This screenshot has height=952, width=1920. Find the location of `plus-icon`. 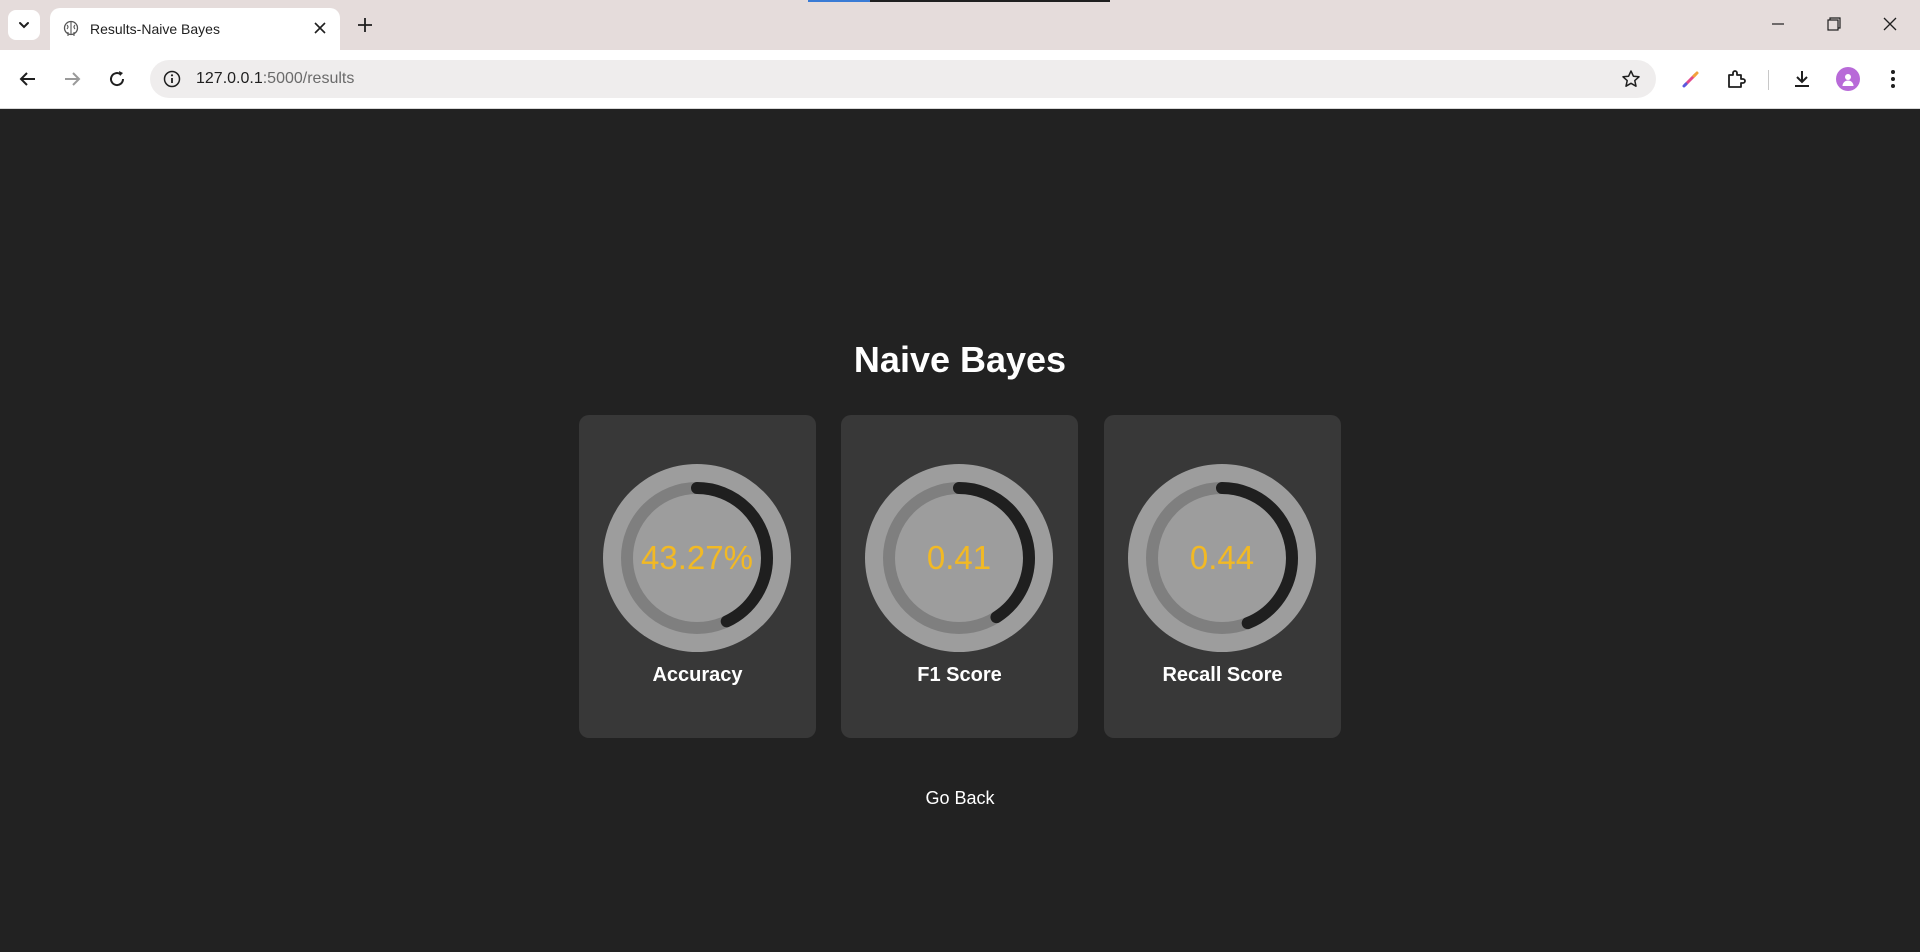

plus-icon is located at coordinates (365, 25).